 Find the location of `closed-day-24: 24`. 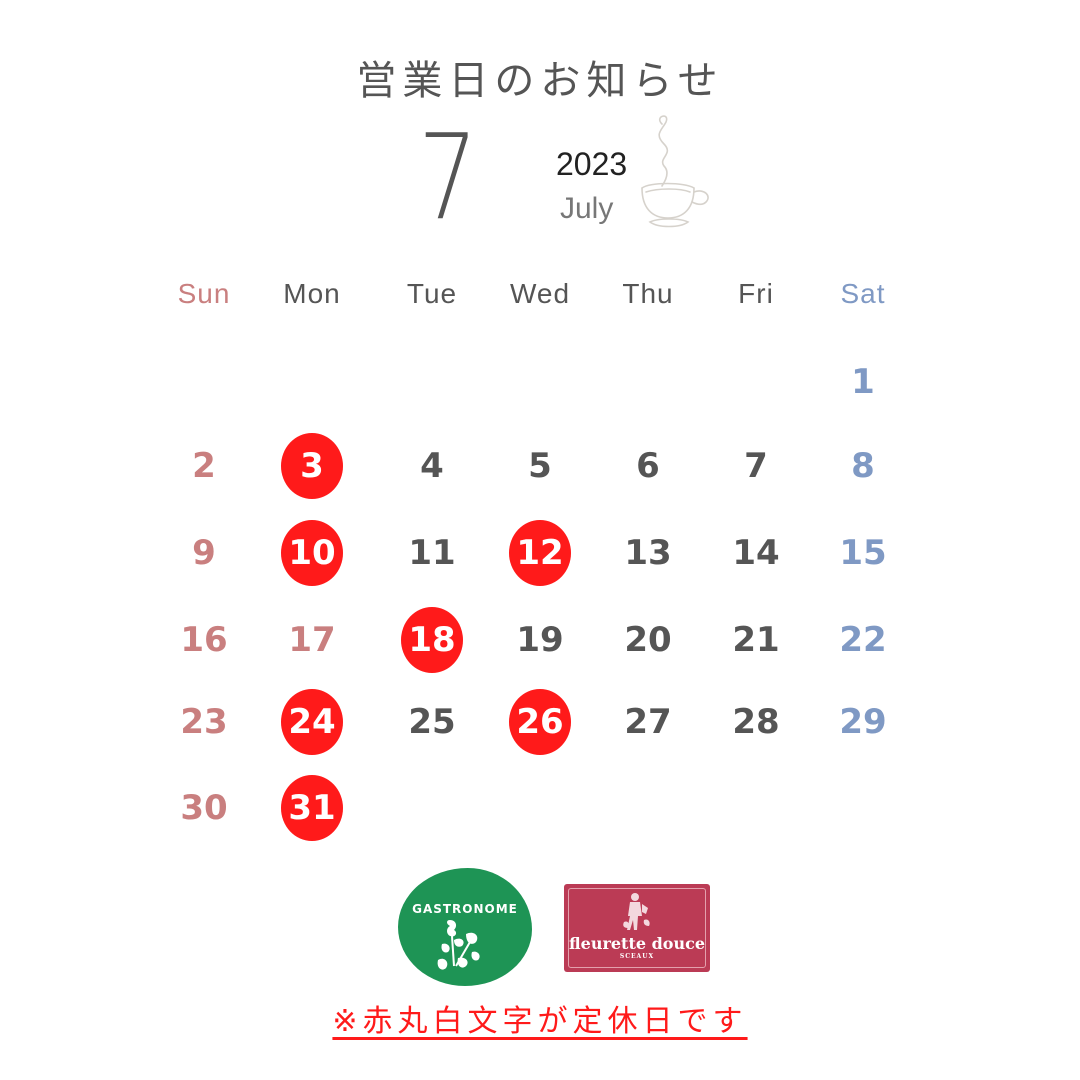

closed-day-24: 24 is located at coordinates (312, 722).